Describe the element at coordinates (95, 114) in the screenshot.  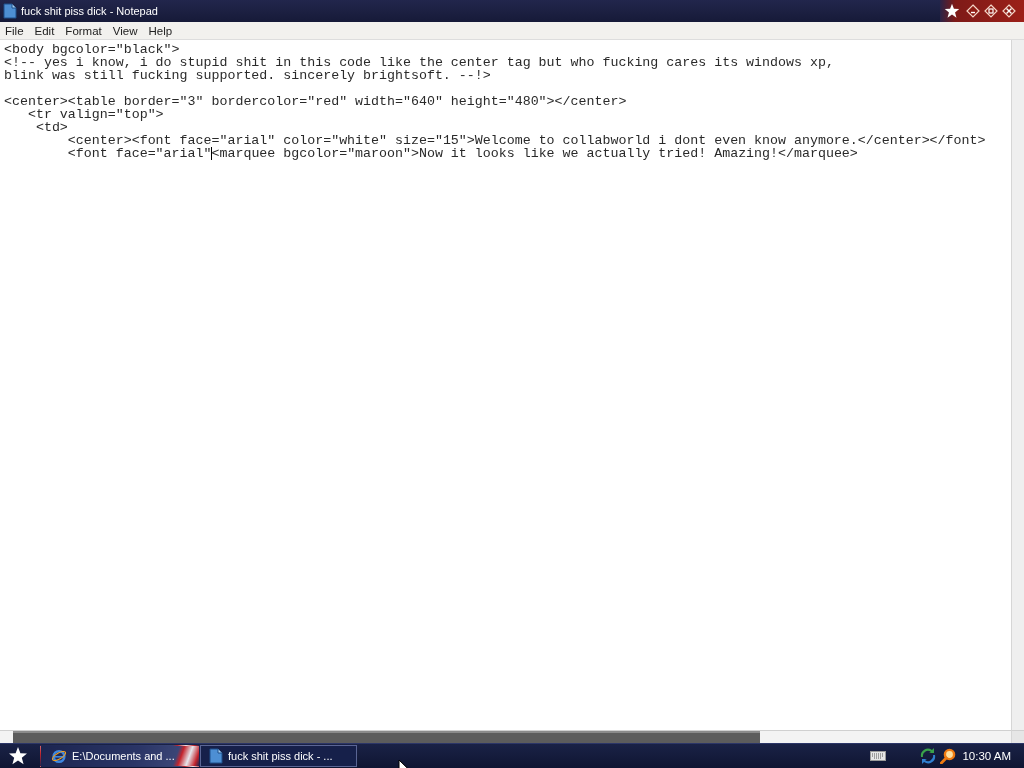
I see `code-line: <tr valign="top">` at that location.